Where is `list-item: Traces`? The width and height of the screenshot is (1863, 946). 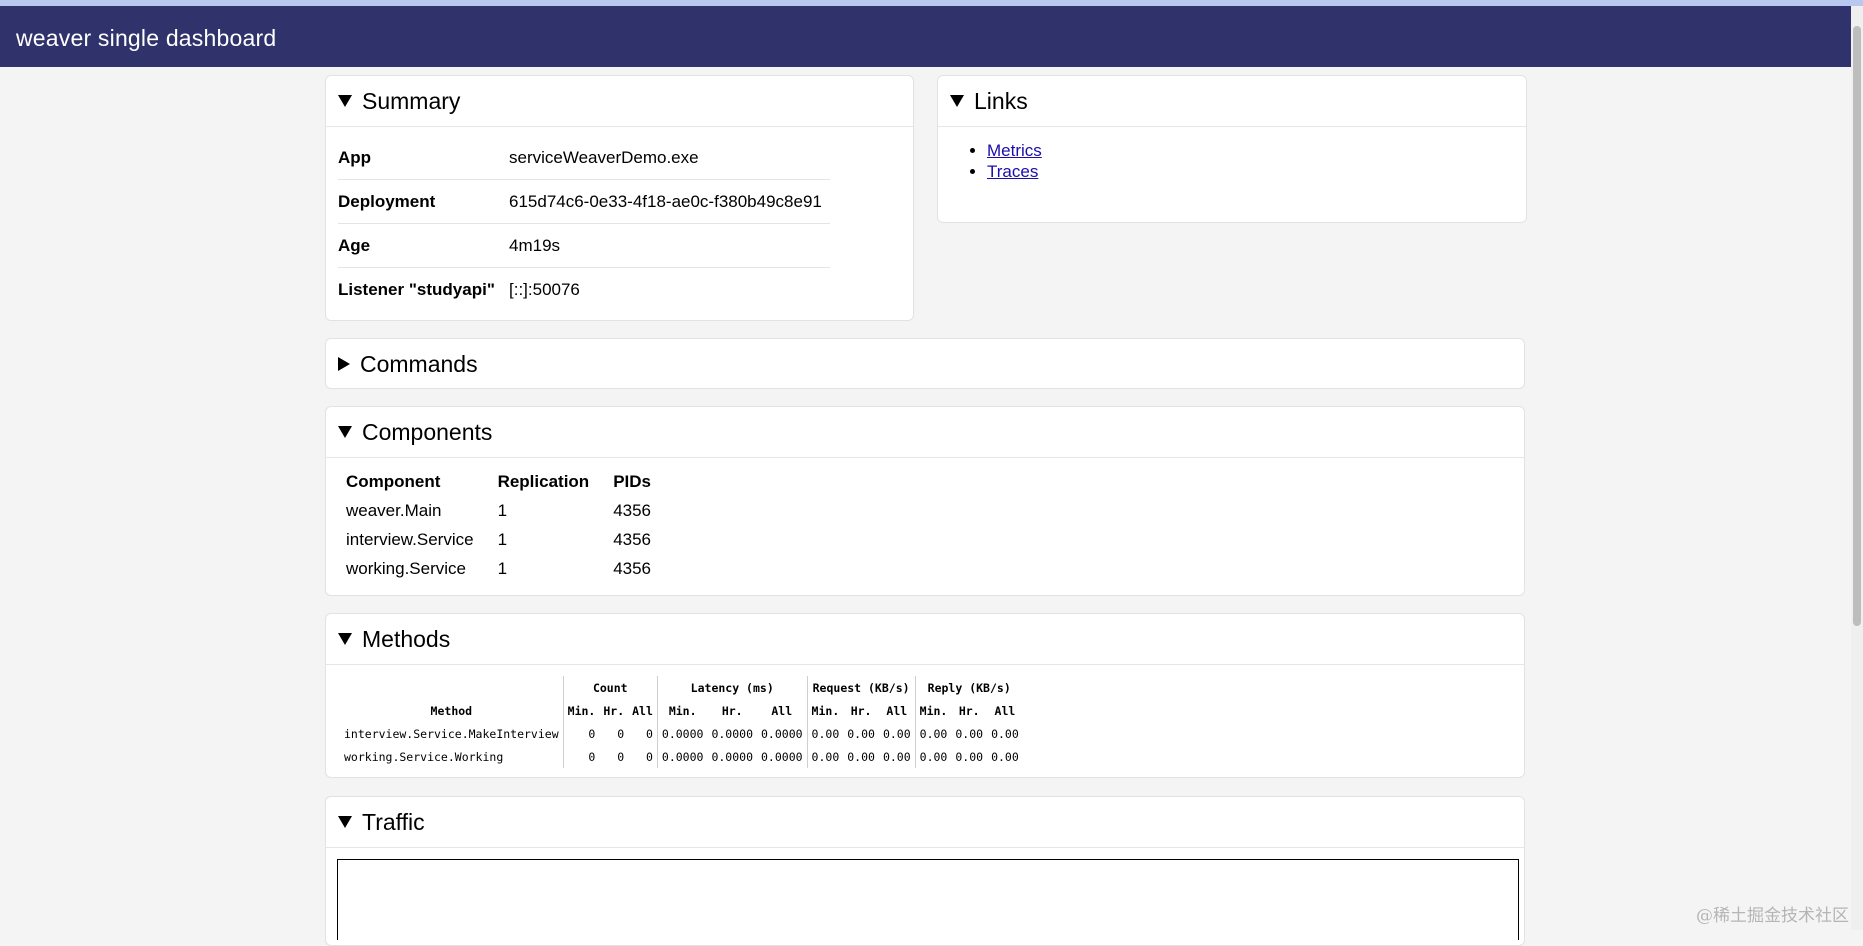 list-item: Traces is located at coordinates (1014, 171).